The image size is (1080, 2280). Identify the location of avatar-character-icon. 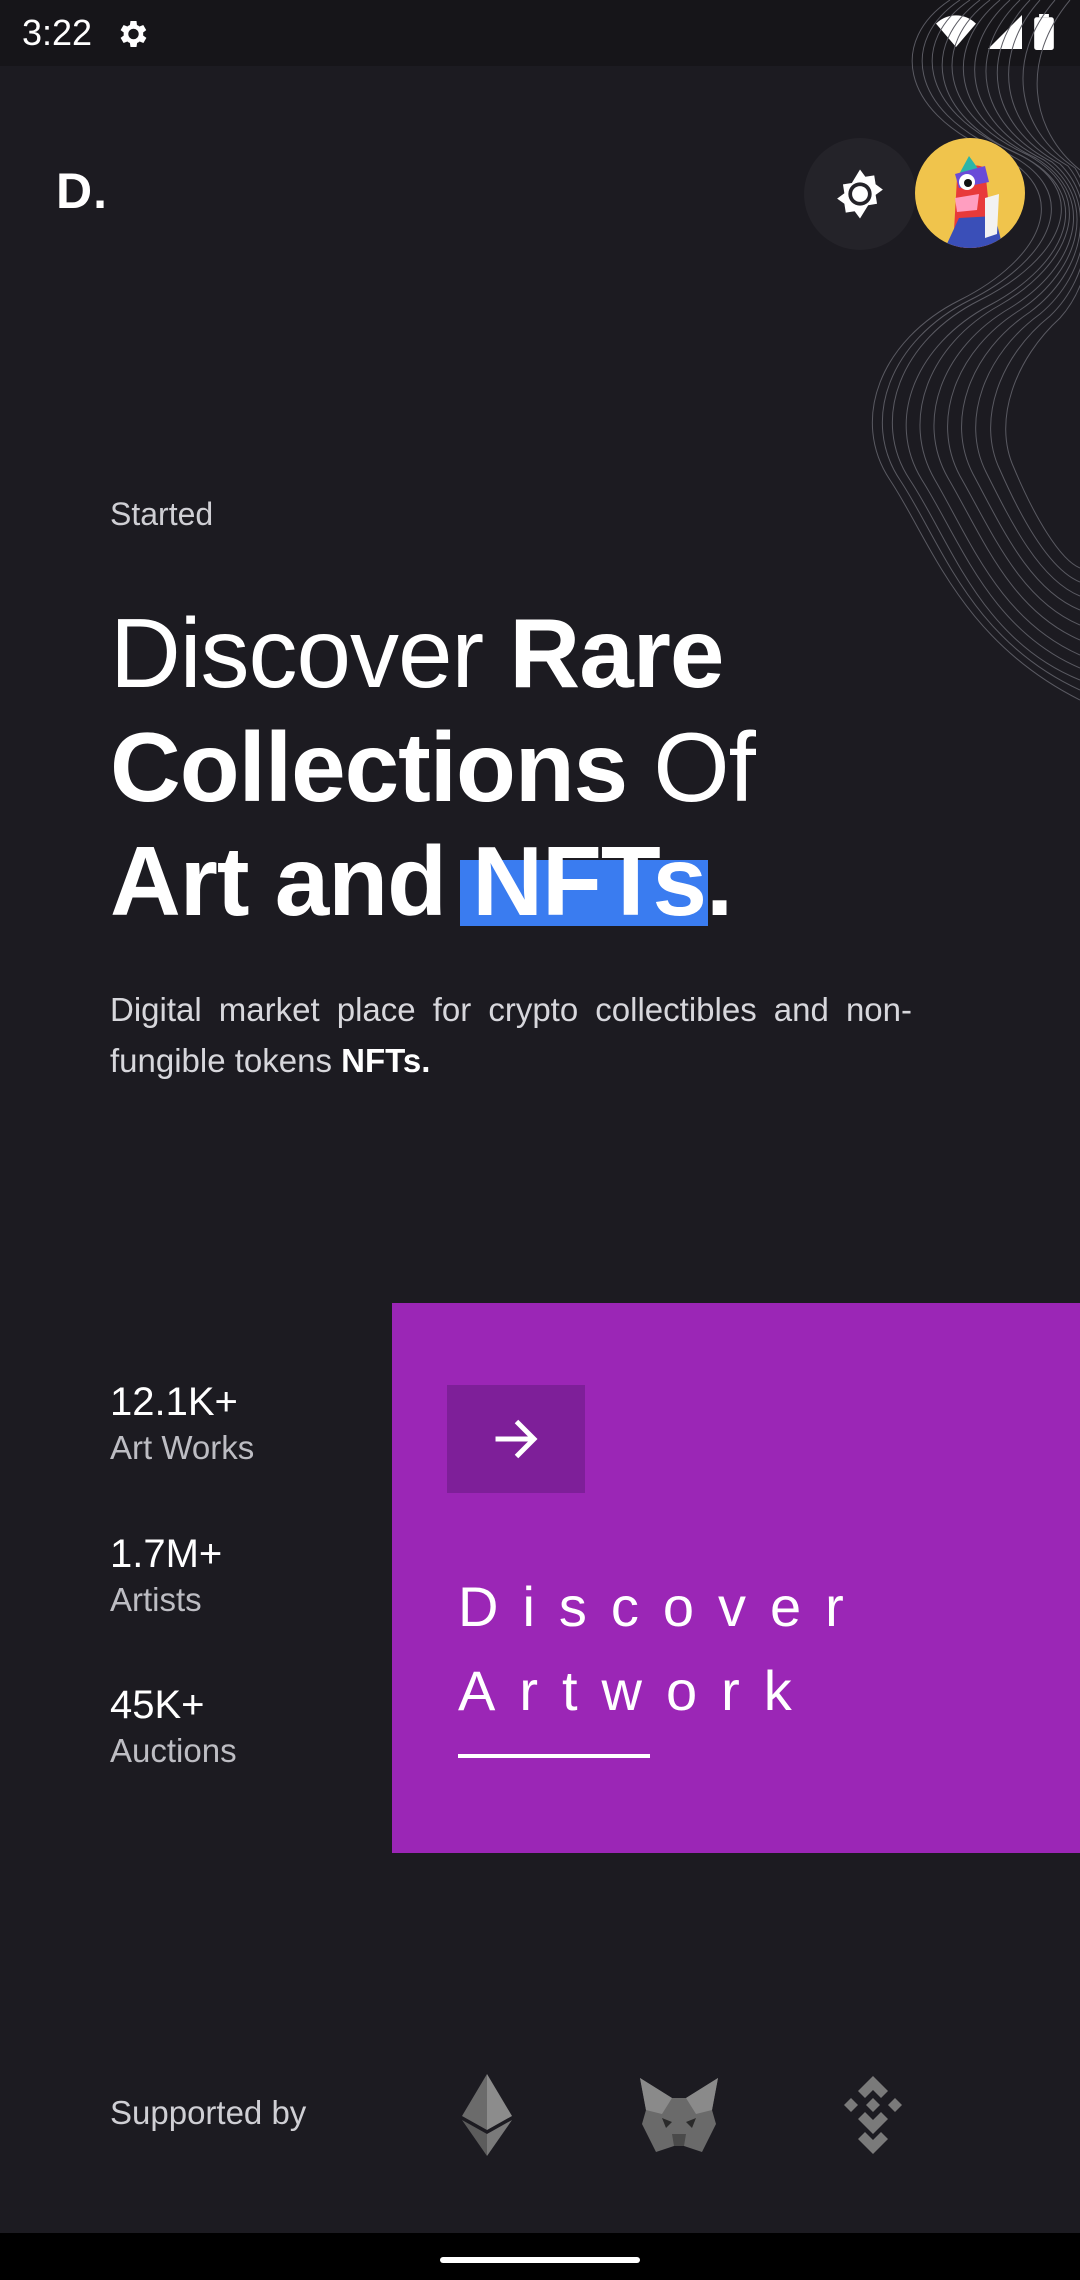
(974, 202).